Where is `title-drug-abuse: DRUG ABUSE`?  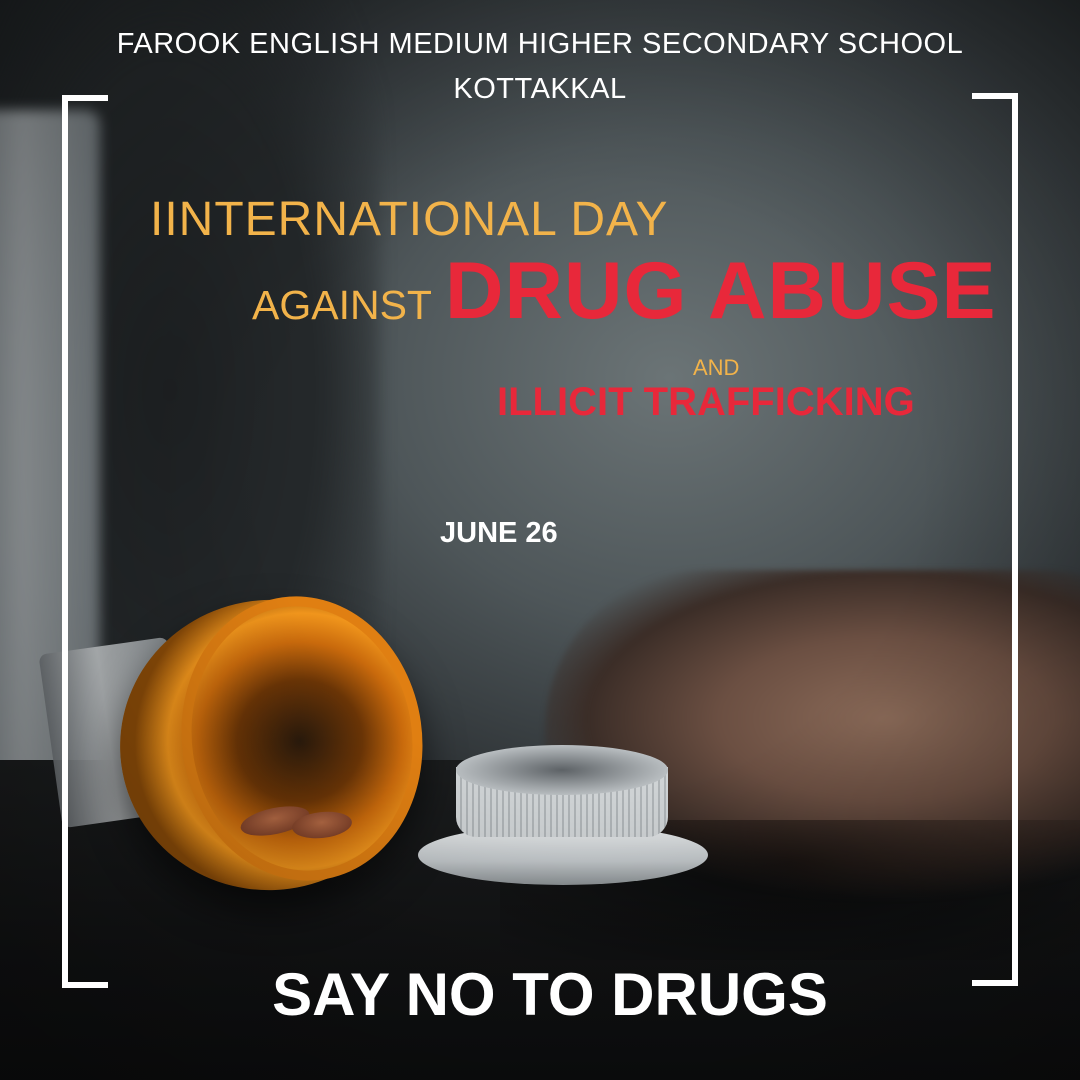
title-drug-abuse: DRUG ABUSE is located at coordinates (721, 291).